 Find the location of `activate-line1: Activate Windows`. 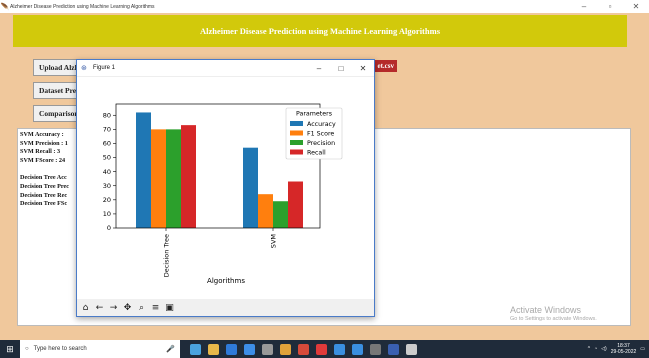

activate-line1: Activate Windows is located at coordinates (546, 310).